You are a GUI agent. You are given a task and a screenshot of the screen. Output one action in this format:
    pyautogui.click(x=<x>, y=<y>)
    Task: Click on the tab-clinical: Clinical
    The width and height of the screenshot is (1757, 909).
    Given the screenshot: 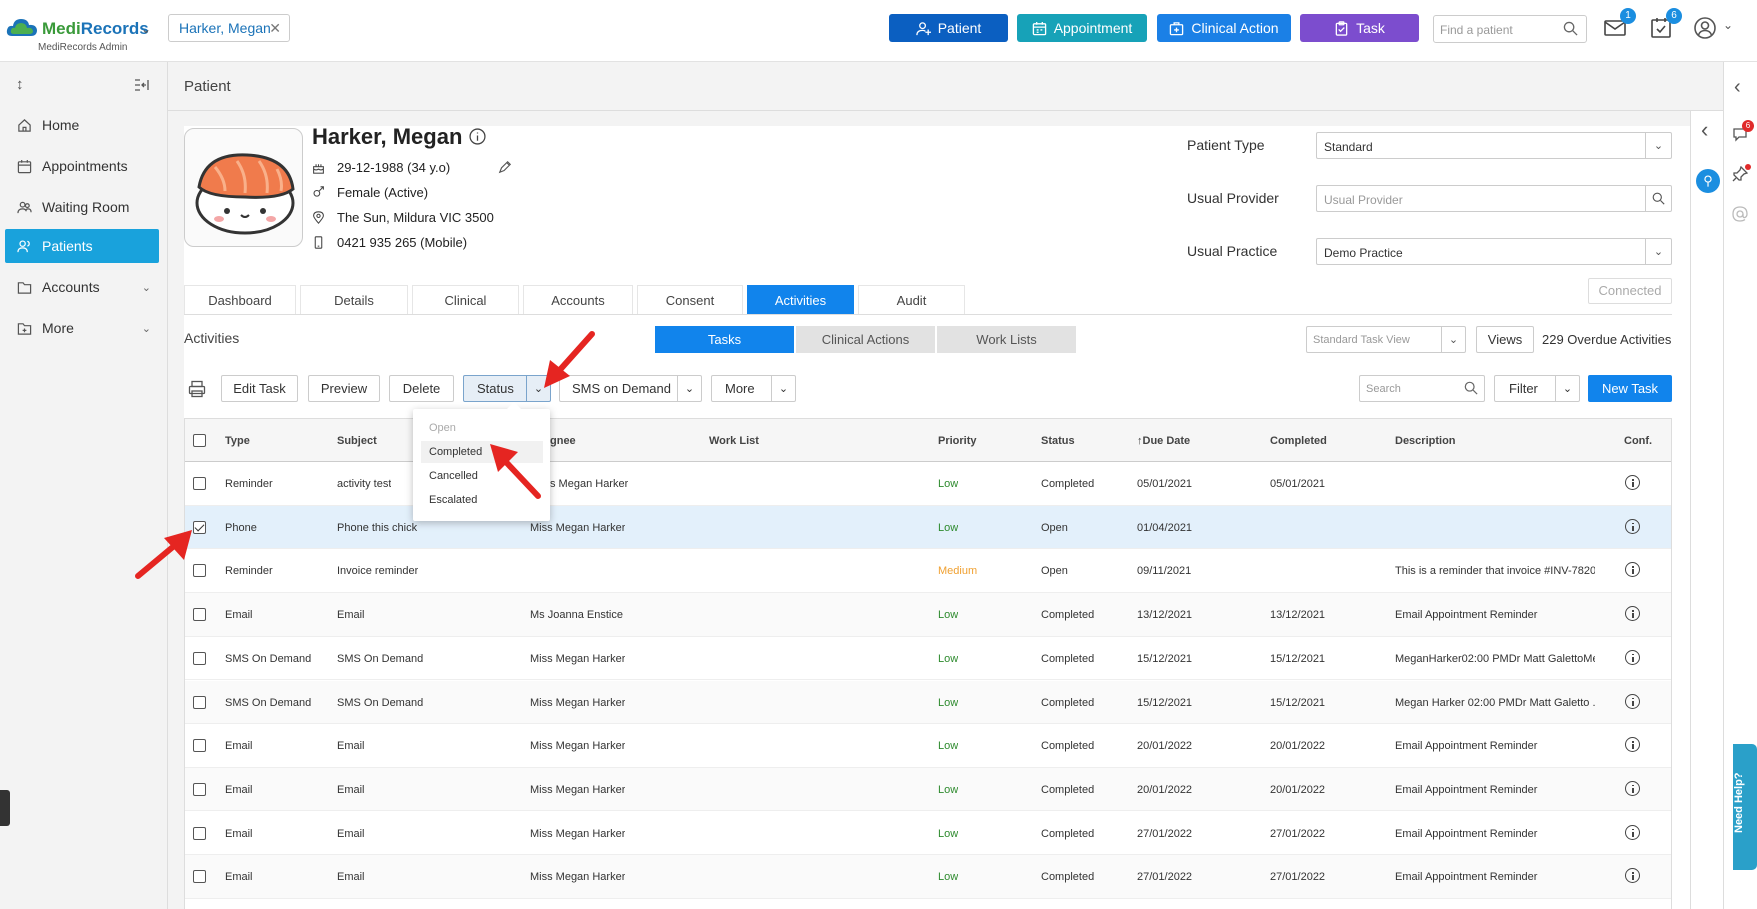 What is the action you would take?
    pyautogui.click(x=465, y=299)
    